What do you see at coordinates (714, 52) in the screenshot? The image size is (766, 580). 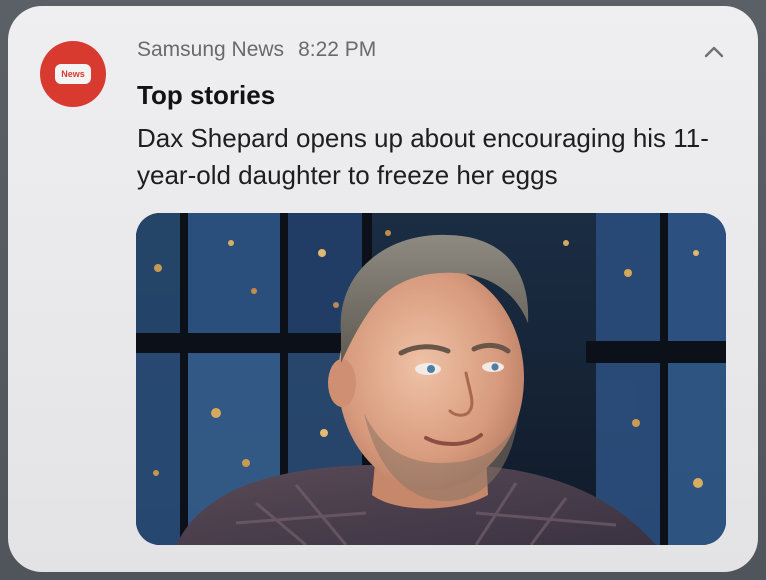 I see `chevron-up-icon` at bounding box center [714, 52].